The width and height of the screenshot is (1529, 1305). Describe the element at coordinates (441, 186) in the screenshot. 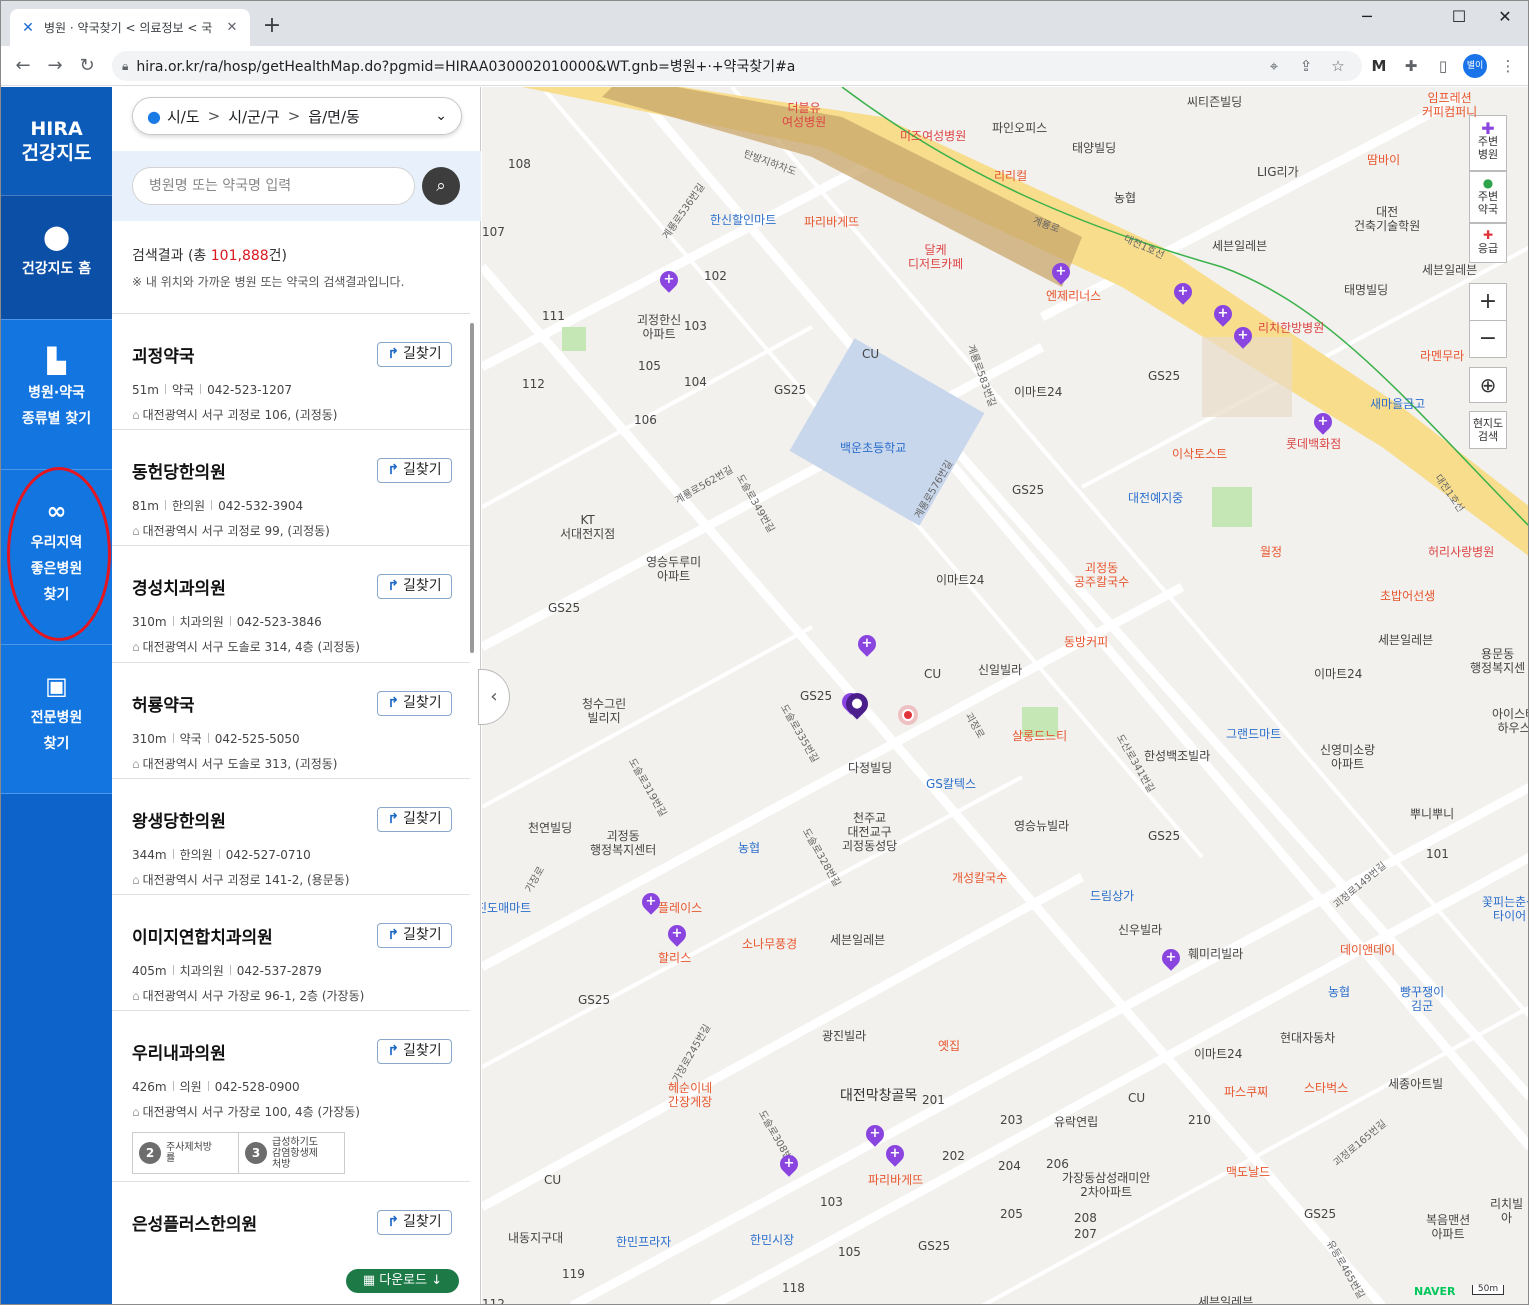

I see `search-button: ⌕` at that location.